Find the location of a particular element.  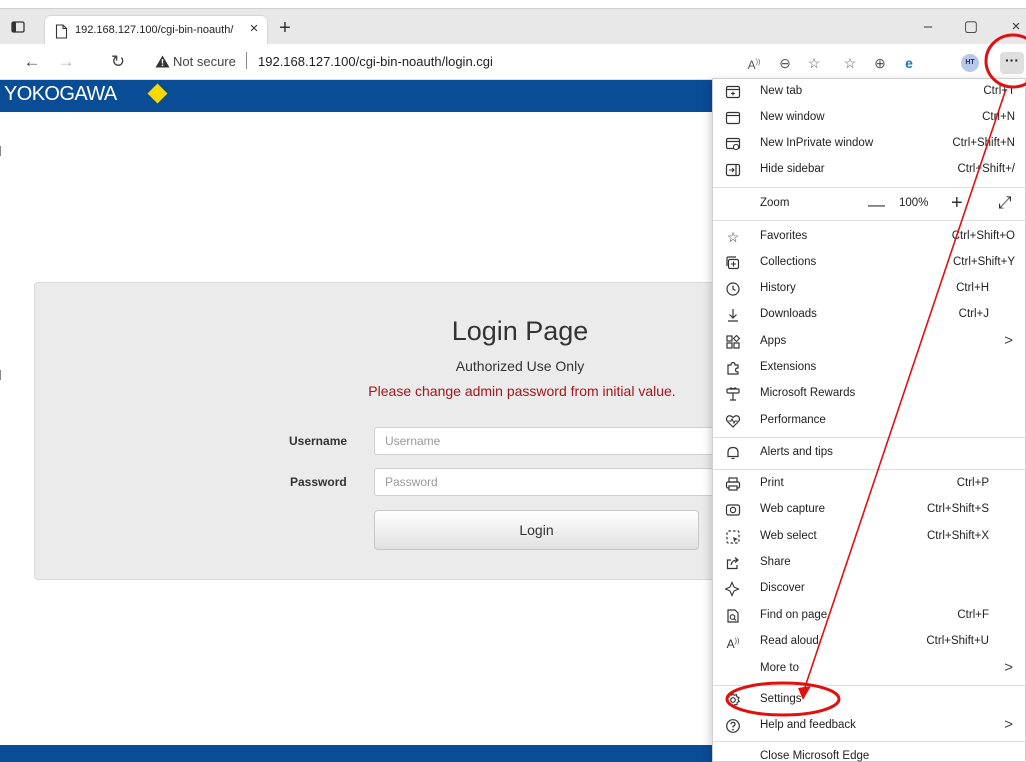

menu-item-label: New tab is located at coordinates (781, 91).